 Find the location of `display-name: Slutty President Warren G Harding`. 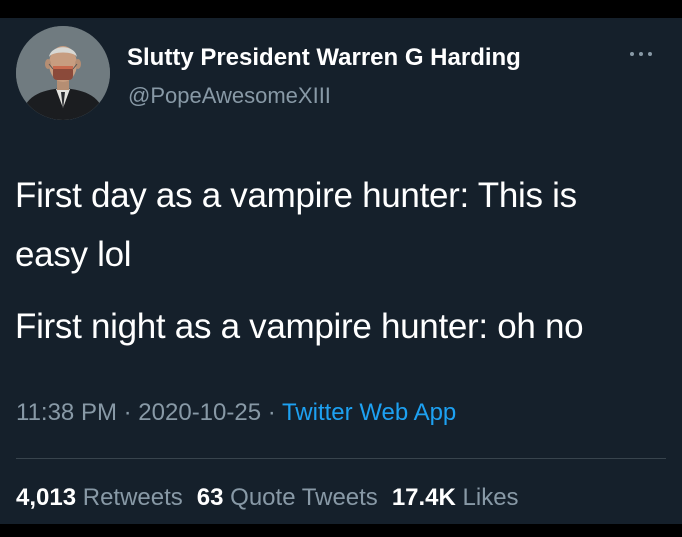

display-name: Slutty President Warren G Harding is located at coordinates (324, 58).